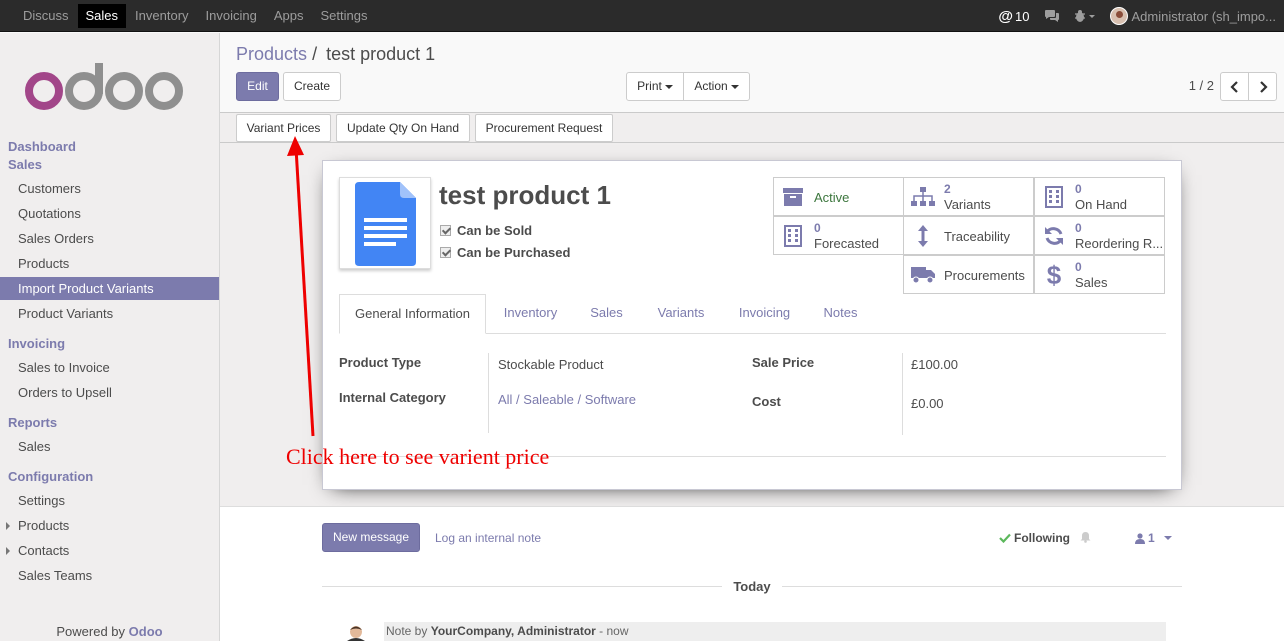 The height and width of the screenshot is (641, 1284). I want to click on procurements-label: Procurements, so click(984, 275).